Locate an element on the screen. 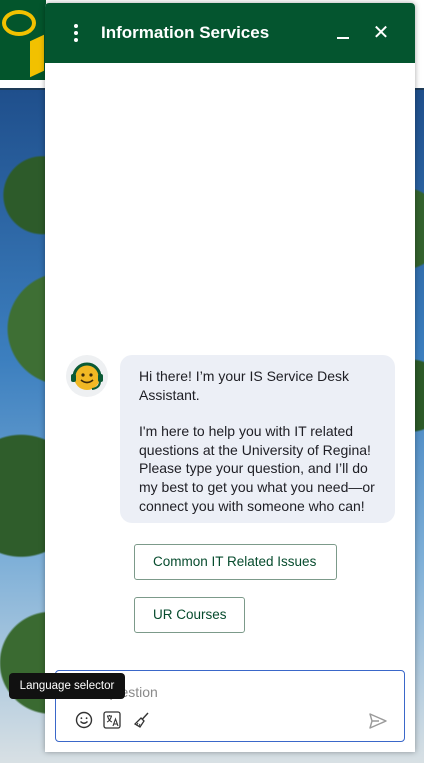  logo-mark-icon is located at coordinates (19, 23).